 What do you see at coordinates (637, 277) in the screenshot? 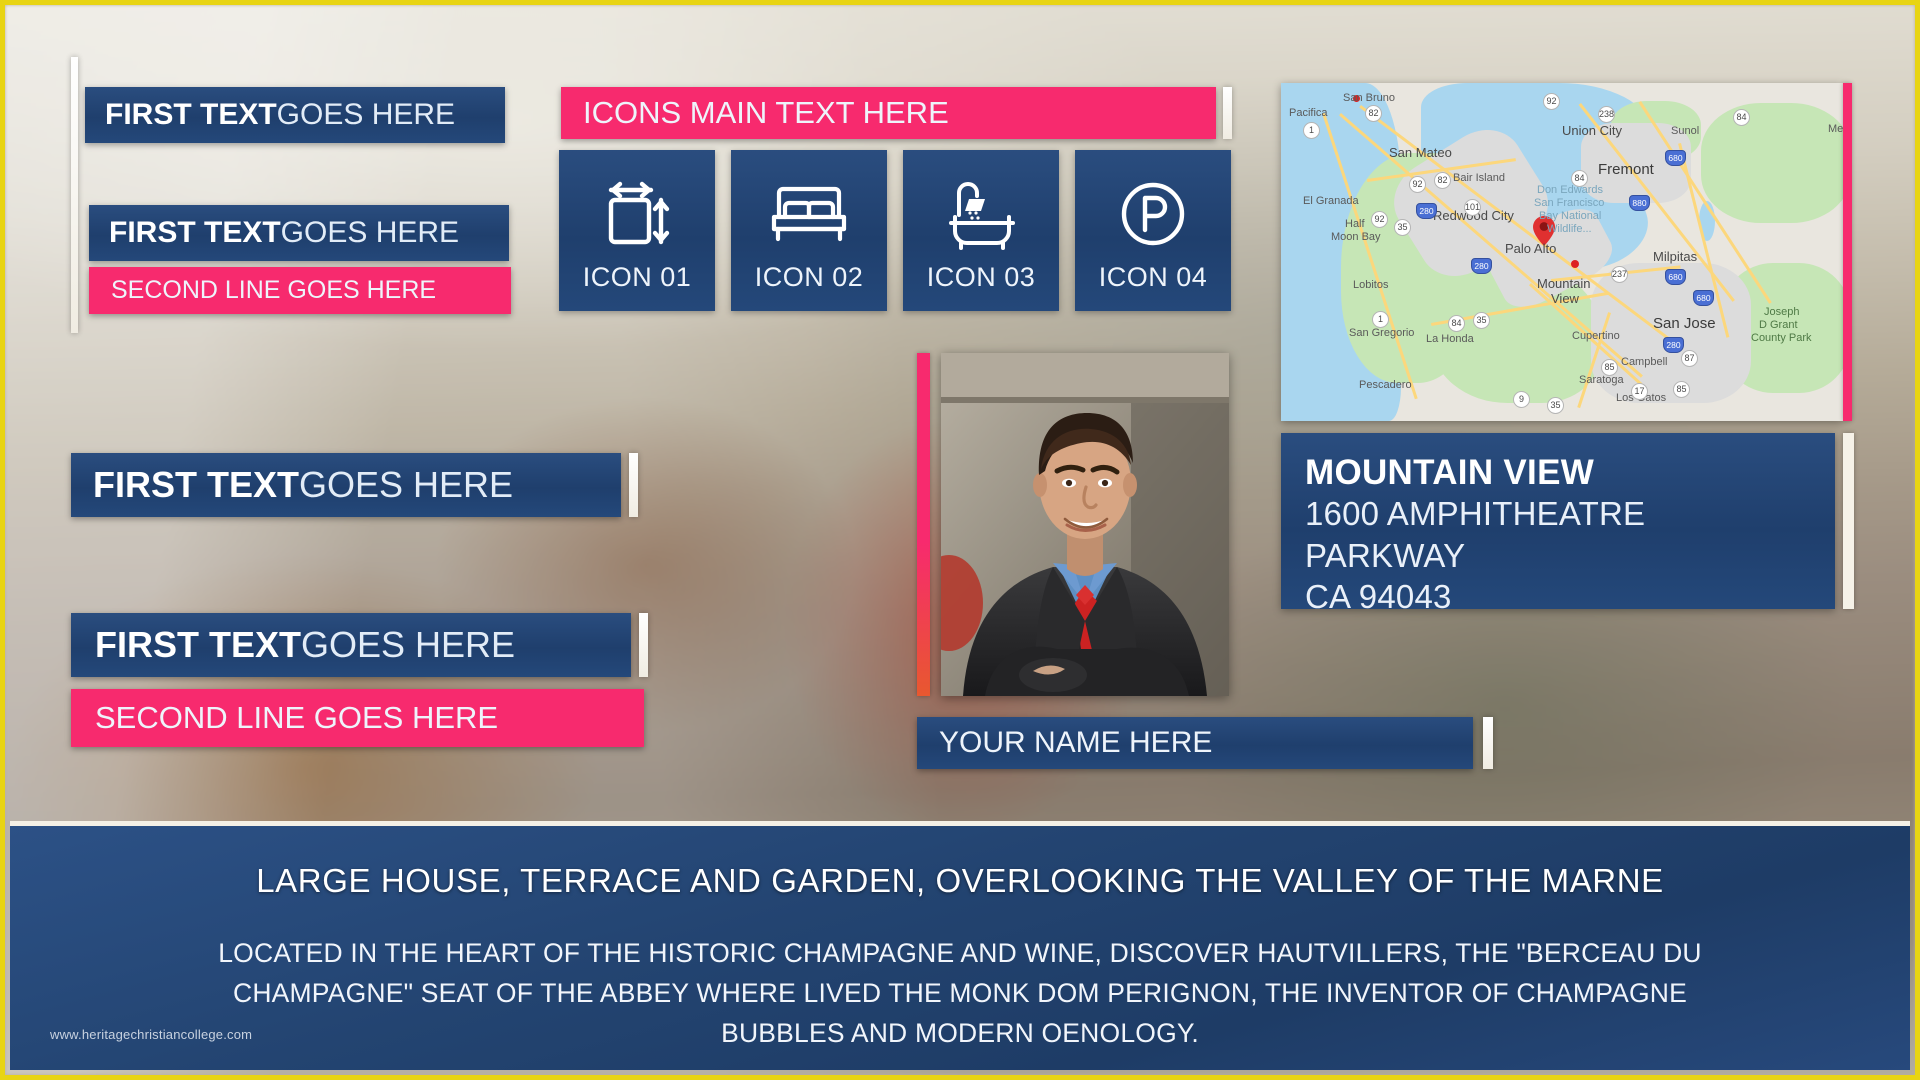
I see `icon-cell-01-label: ICON 01` at bounding box center [637, 277].